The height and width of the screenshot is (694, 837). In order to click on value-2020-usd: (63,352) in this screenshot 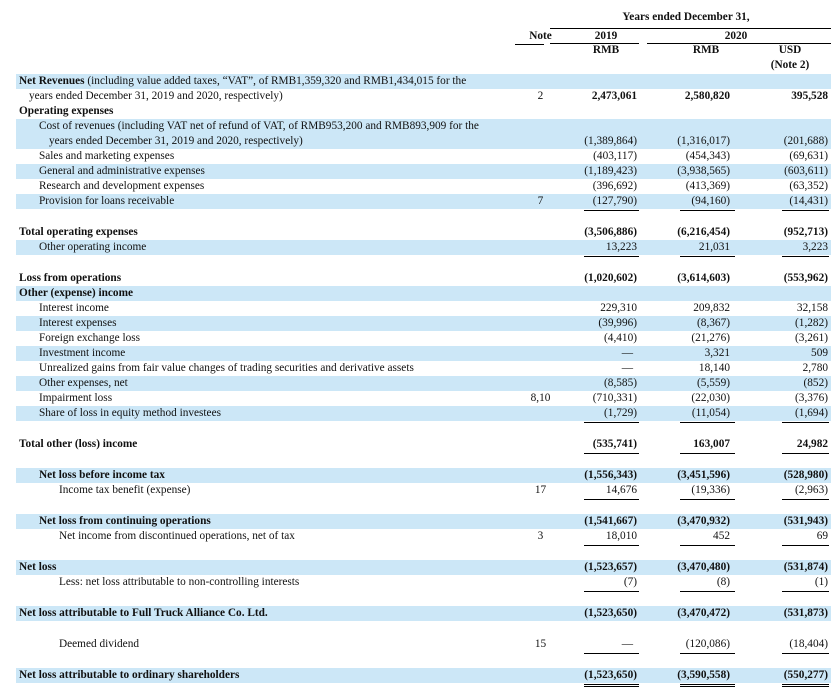, I will do `click(808, 186)`.